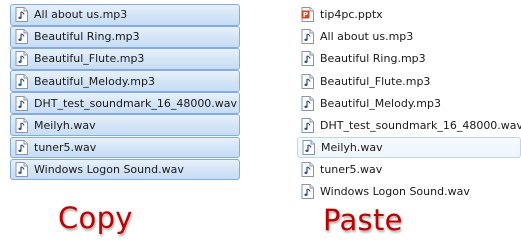 This screenshot has width=521, height=244. Describe the element at coordinates (125, 147) in the screenshot. I see `copy-file-row-7: tuner5.wav` at that location.